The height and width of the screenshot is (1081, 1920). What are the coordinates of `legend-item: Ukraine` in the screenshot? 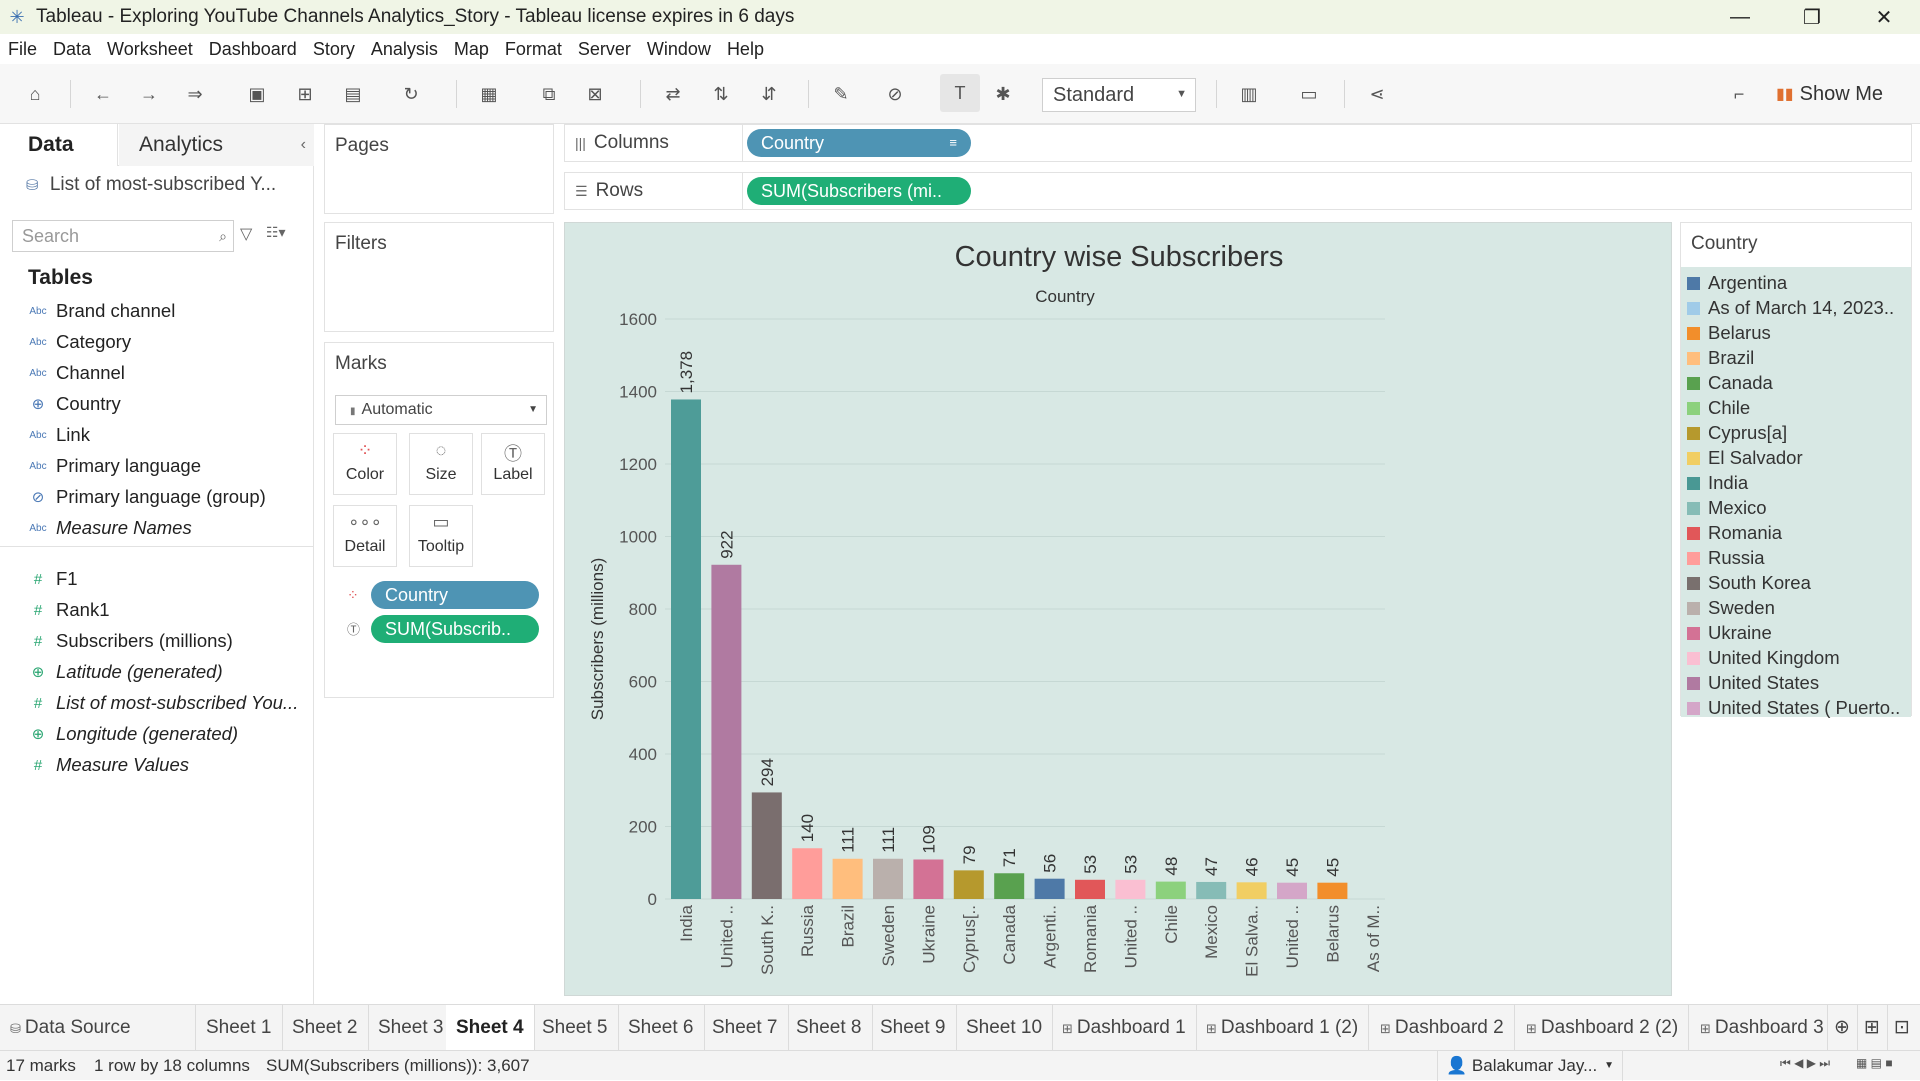 It's located at (1799, 633).